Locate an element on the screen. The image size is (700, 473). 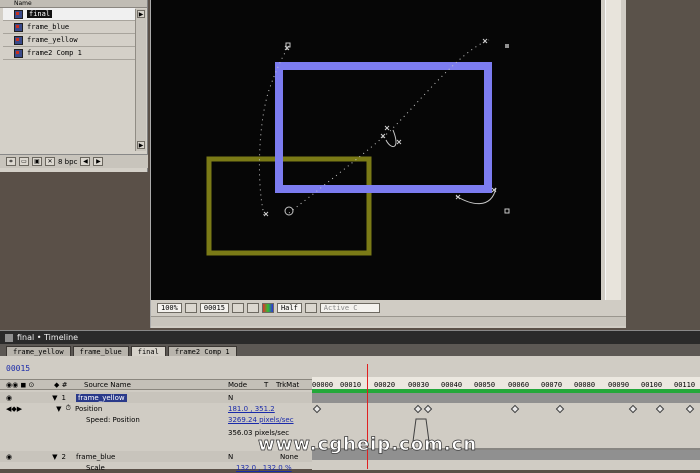
speed-row: Speed: Position 3269.24 pixels/sec is located at coordinates (156, 419).